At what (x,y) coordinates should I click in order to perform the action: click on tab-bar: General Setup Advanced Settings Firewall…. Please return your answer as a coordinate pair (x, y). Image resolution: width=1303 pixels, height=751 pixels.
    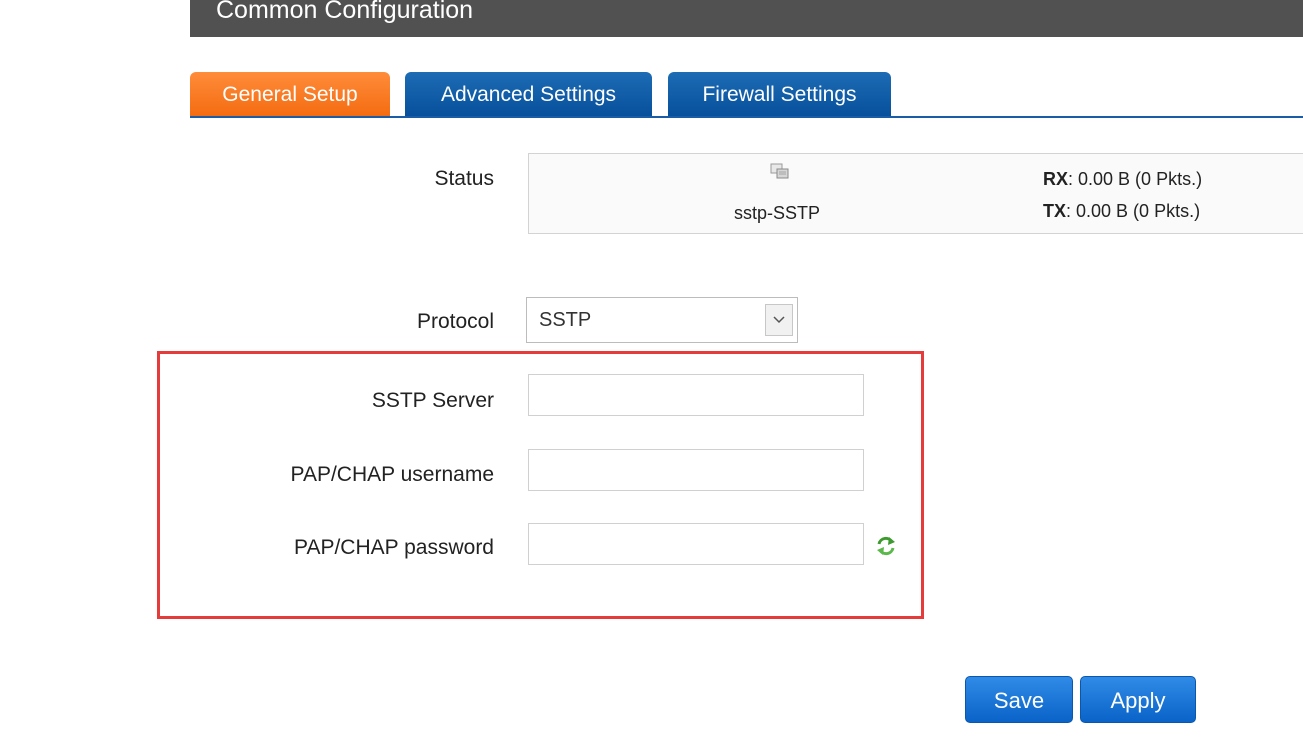
    Looking at the image, I should click on (746, 95).